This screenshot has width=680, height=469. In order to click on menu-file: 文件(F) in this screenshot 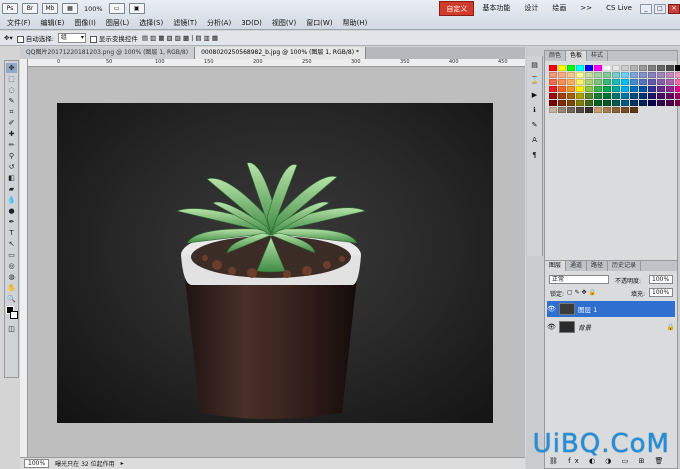, I will do `click(19, 23)`.